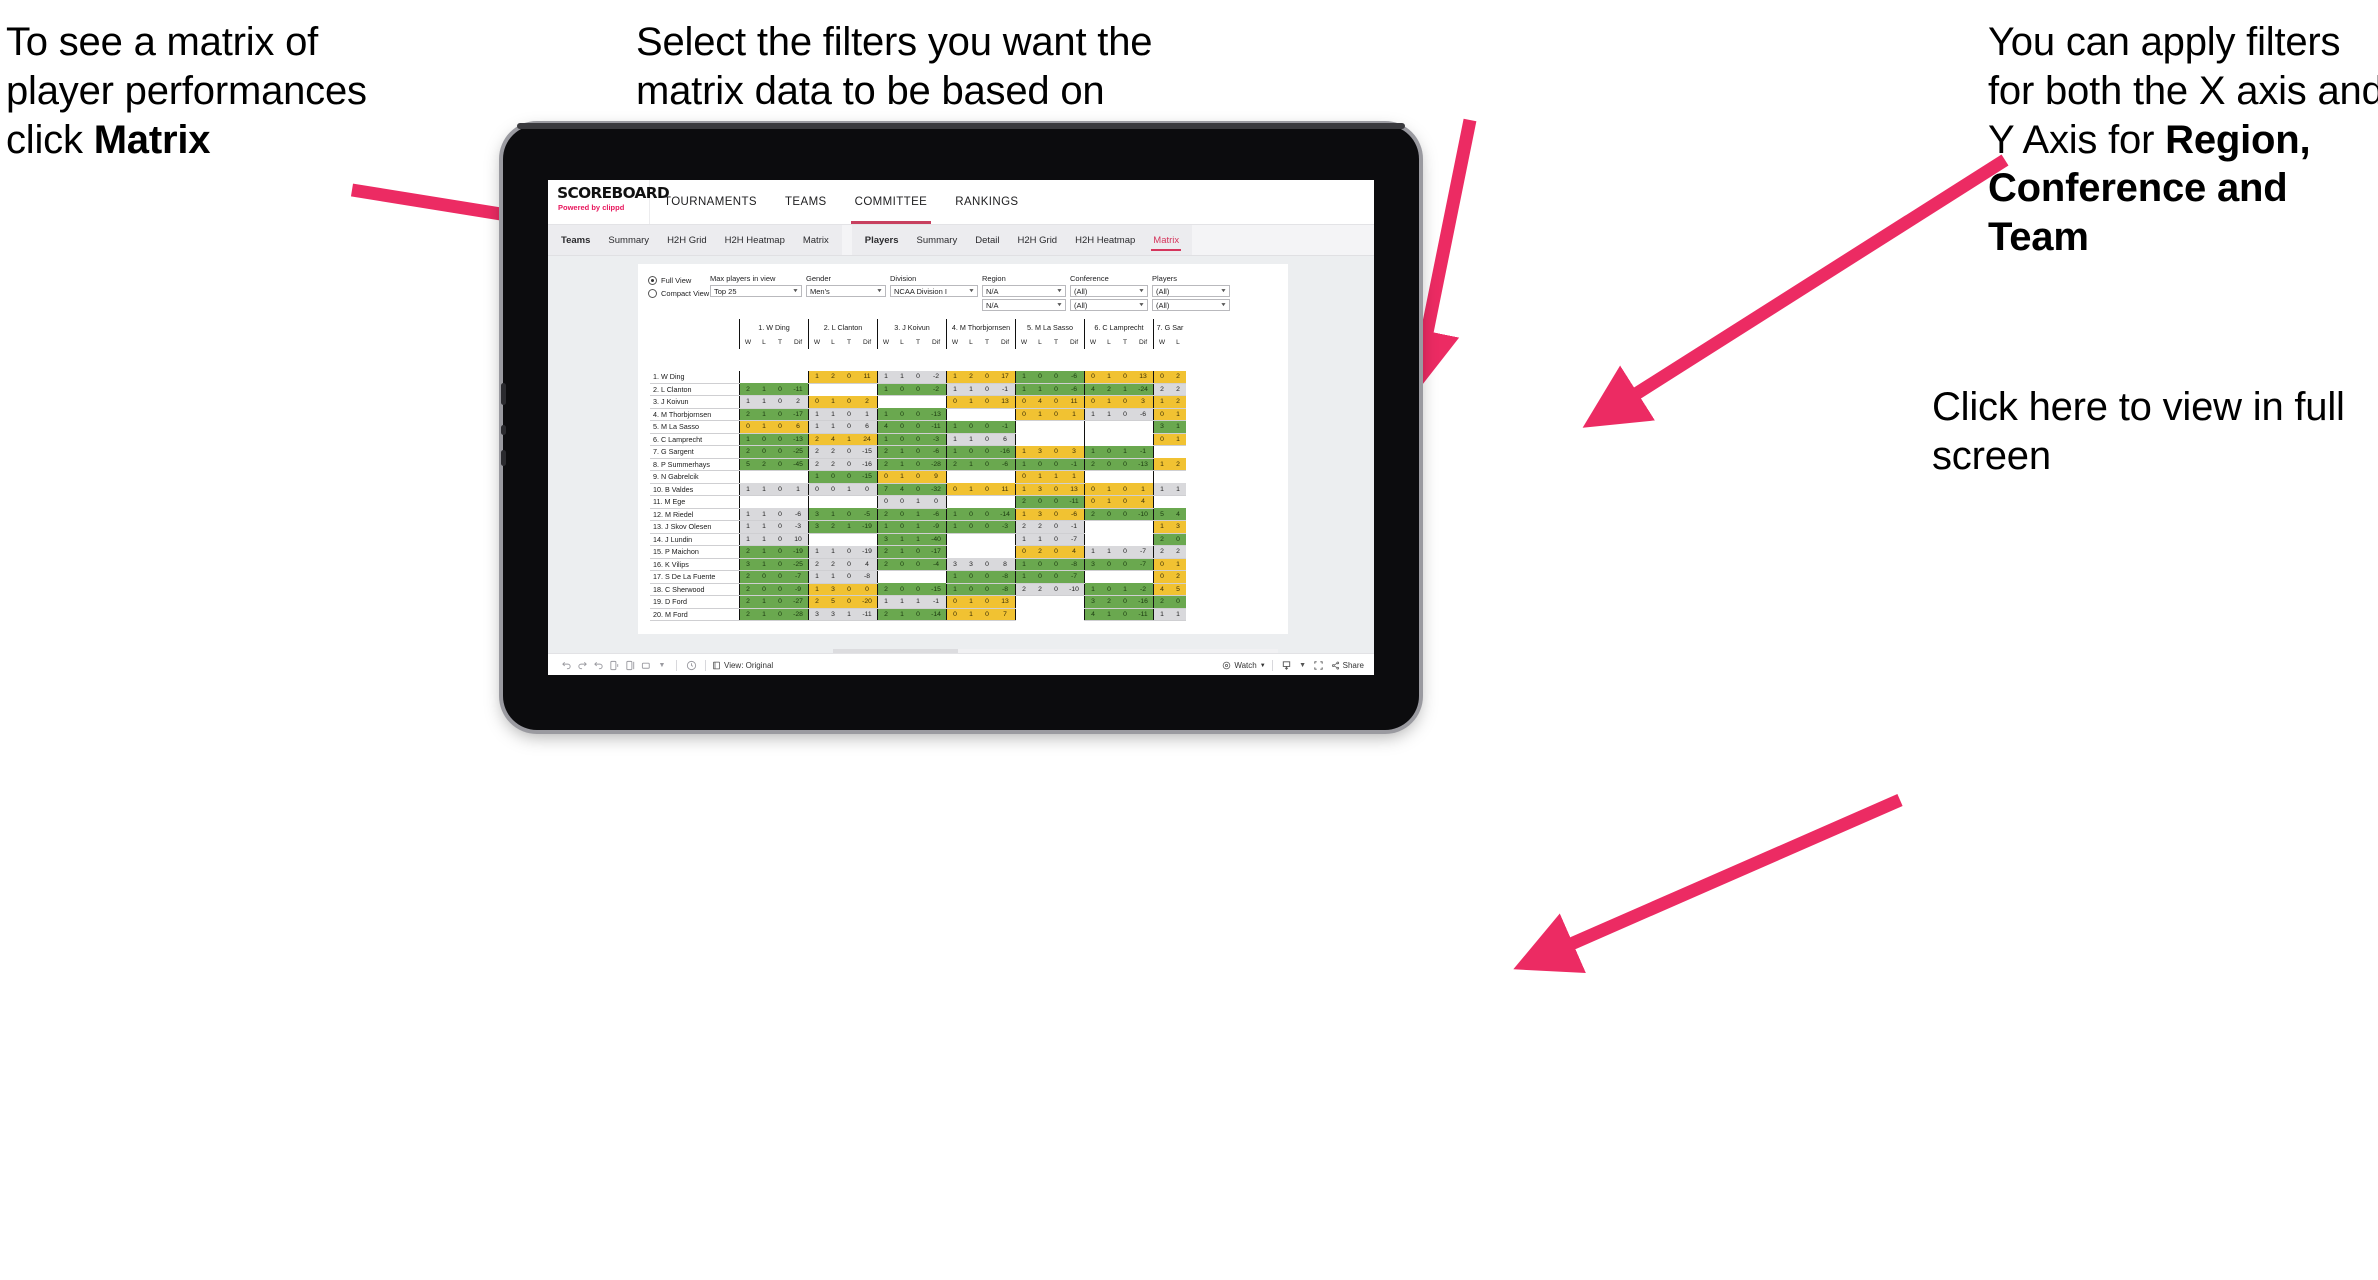  Describe the element at coordinates (598, 666) in the screenshot. I see `revert-icon` at that location.